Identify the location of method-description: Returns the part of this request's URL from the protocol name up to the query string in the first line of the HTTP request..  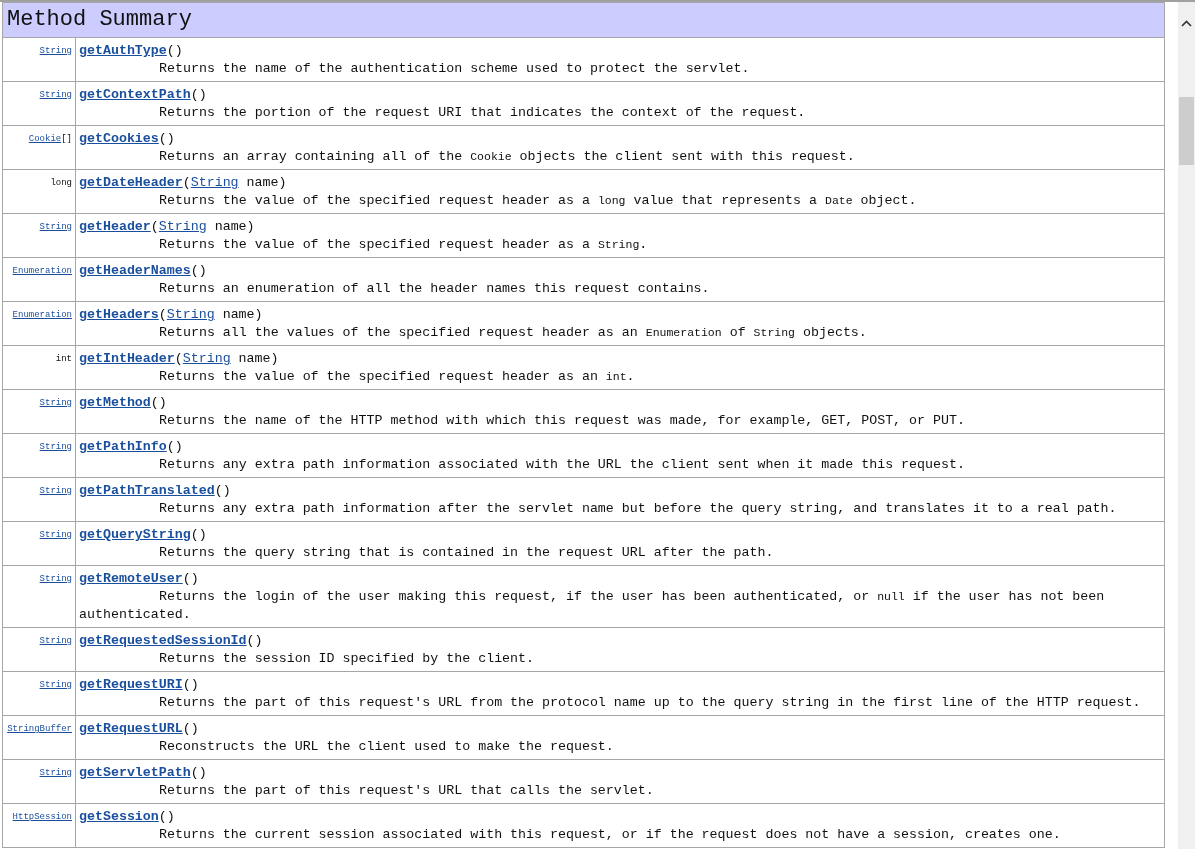
(650, 703).